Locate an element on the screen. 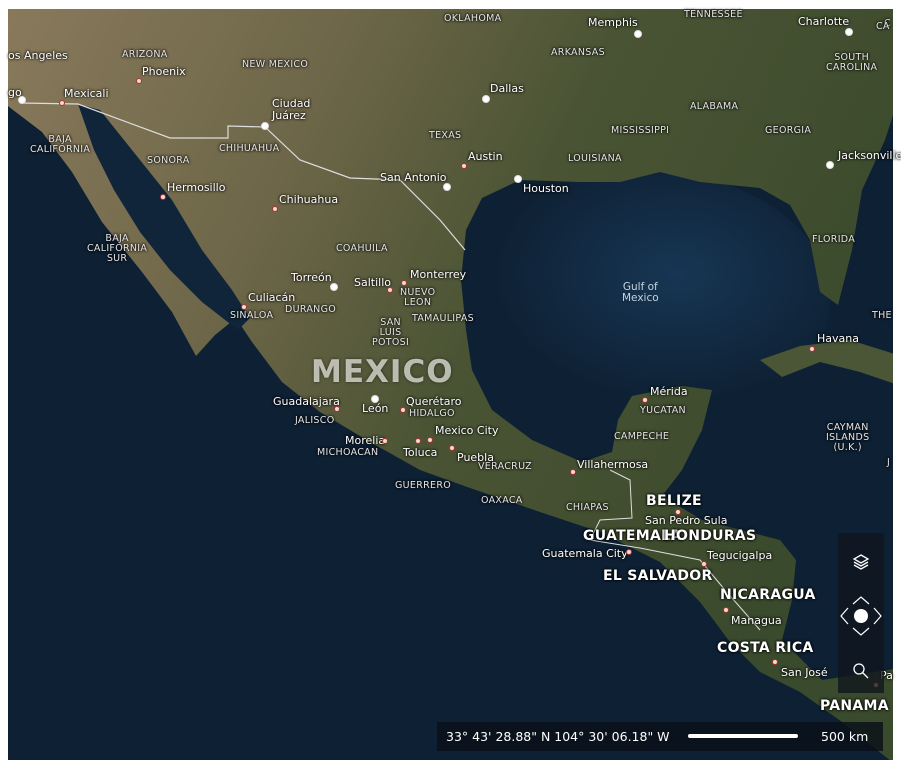 The image size is (901, 769). city-label: Houston is located at coordinates (546, 188).